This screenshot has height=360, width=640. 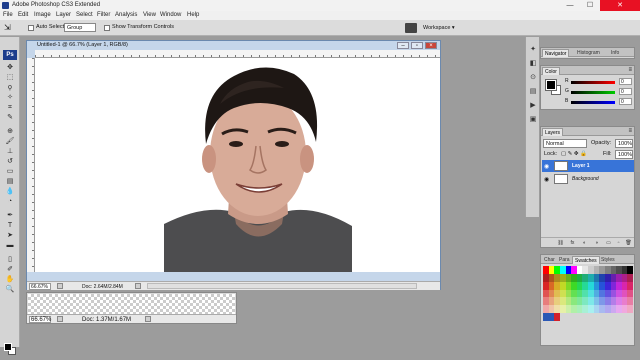 I want to click on transparent-canvas, so click(x=131, y=304).